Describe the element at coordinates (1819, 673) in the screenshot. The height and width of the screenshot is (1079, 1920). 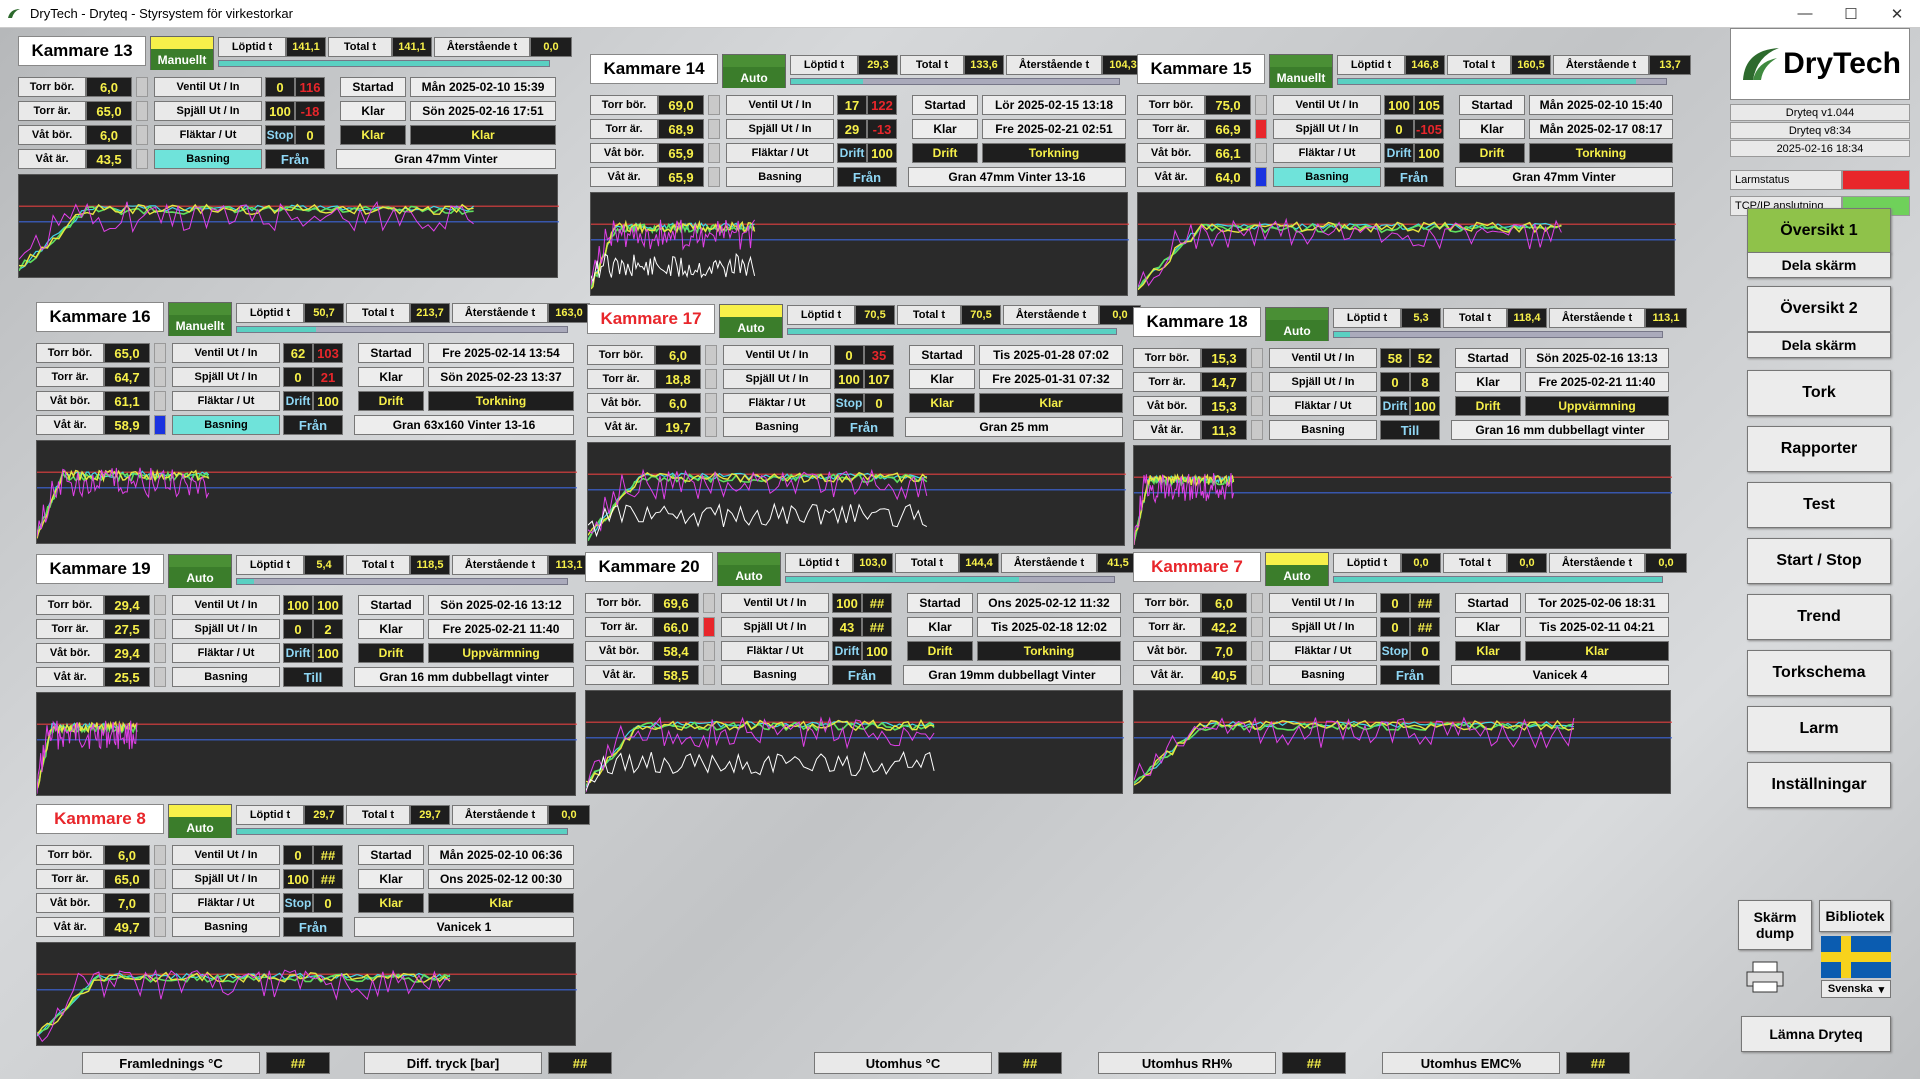
I see `nav-torkschema-9: Torkschema` at that location.